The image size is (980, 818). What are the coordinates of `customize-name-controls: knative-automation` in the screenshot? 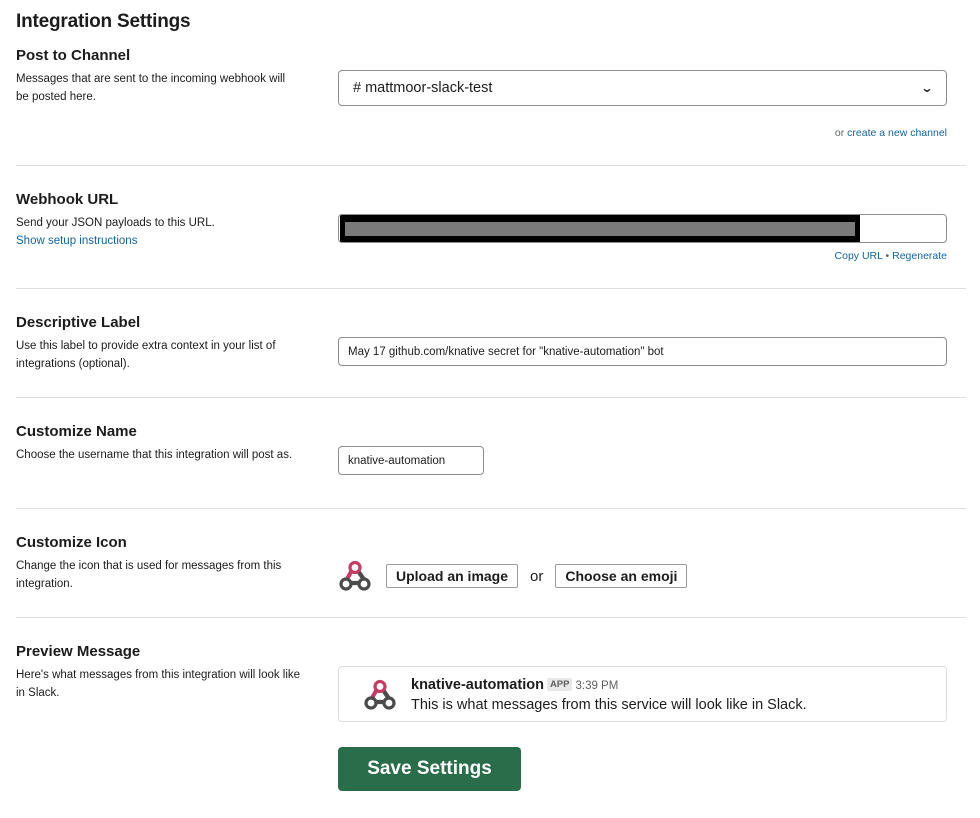 It's located at (411, 460).